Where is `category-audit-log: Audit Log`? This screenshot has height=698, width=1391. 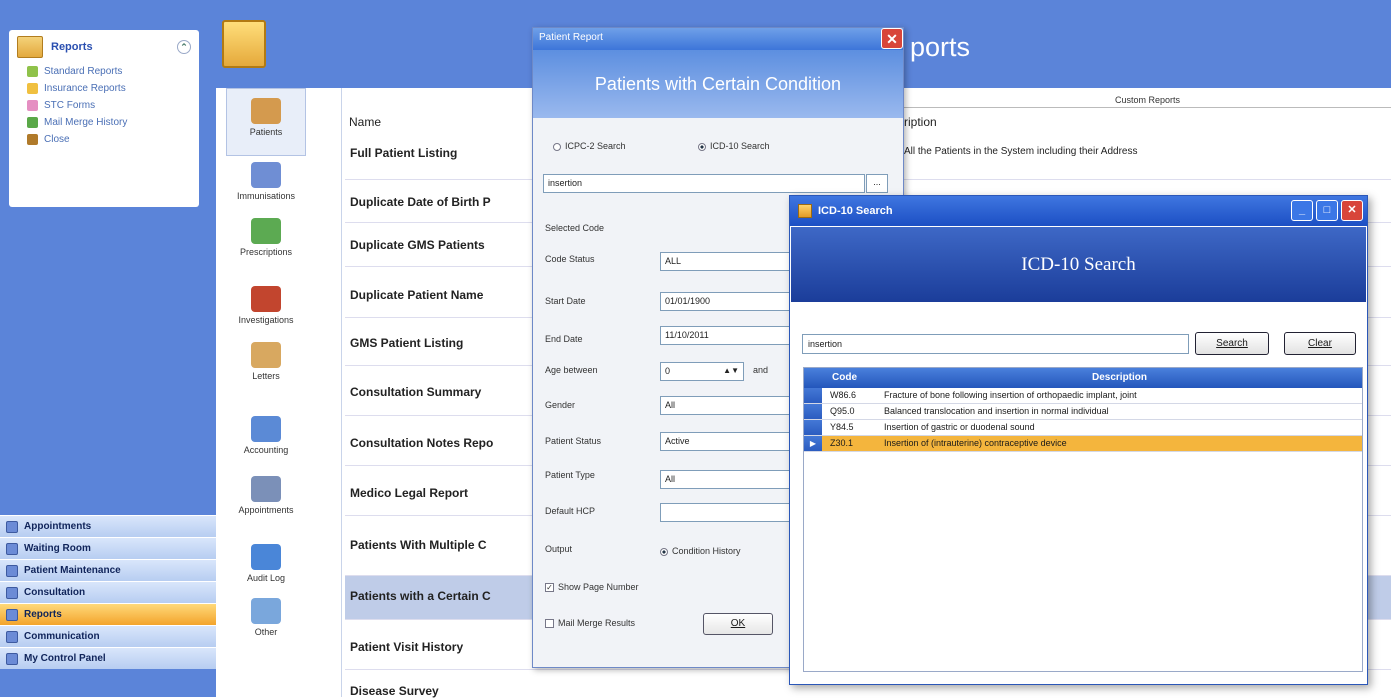 category-audit-log: Audit Log is located at coordinates (266, 563).